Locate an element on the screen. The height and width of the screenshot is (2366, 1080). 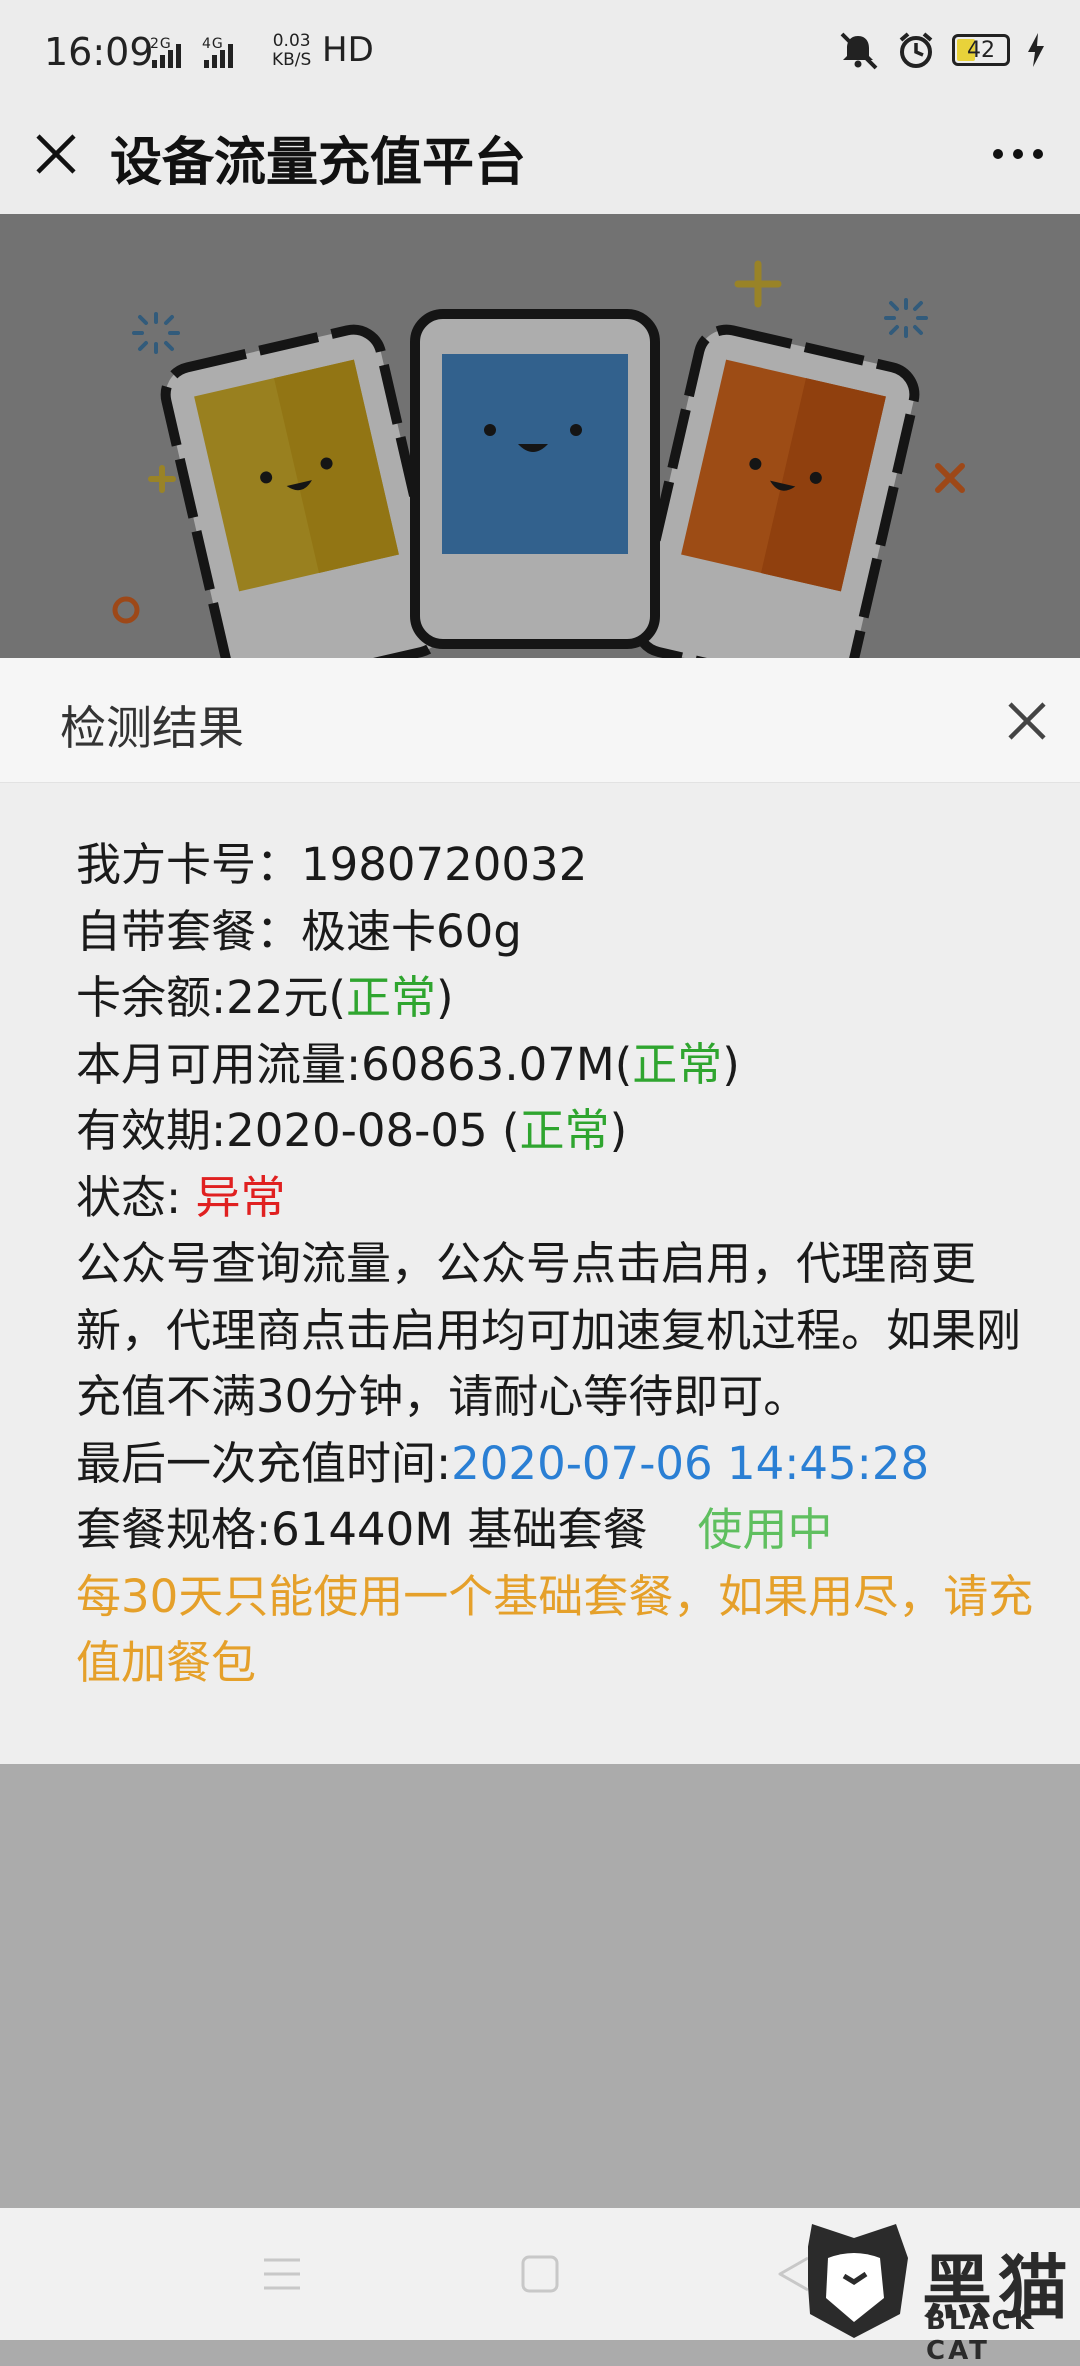
signal-icon: 2G 4G is located at coordinates (191, 52).